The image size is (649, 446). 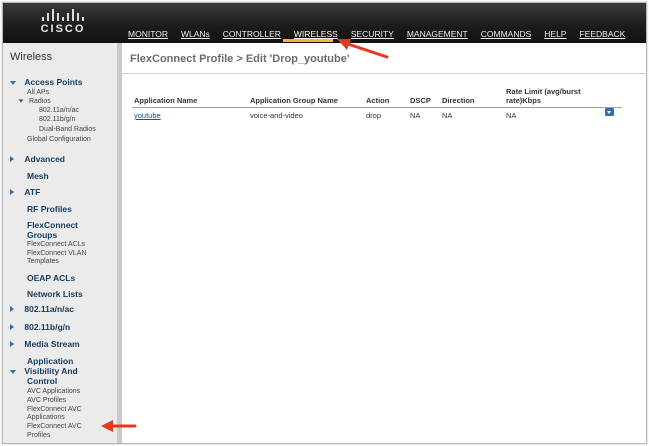 I want to click on col-rate-limit: Rate Limit (avg/burst rate)Kbps, so click(x=563, y=96).